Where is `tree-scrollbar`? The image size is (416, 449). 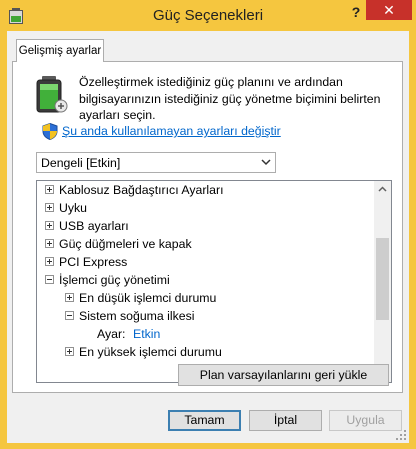 tree-scrollbar is located at coordinates (382, 281).